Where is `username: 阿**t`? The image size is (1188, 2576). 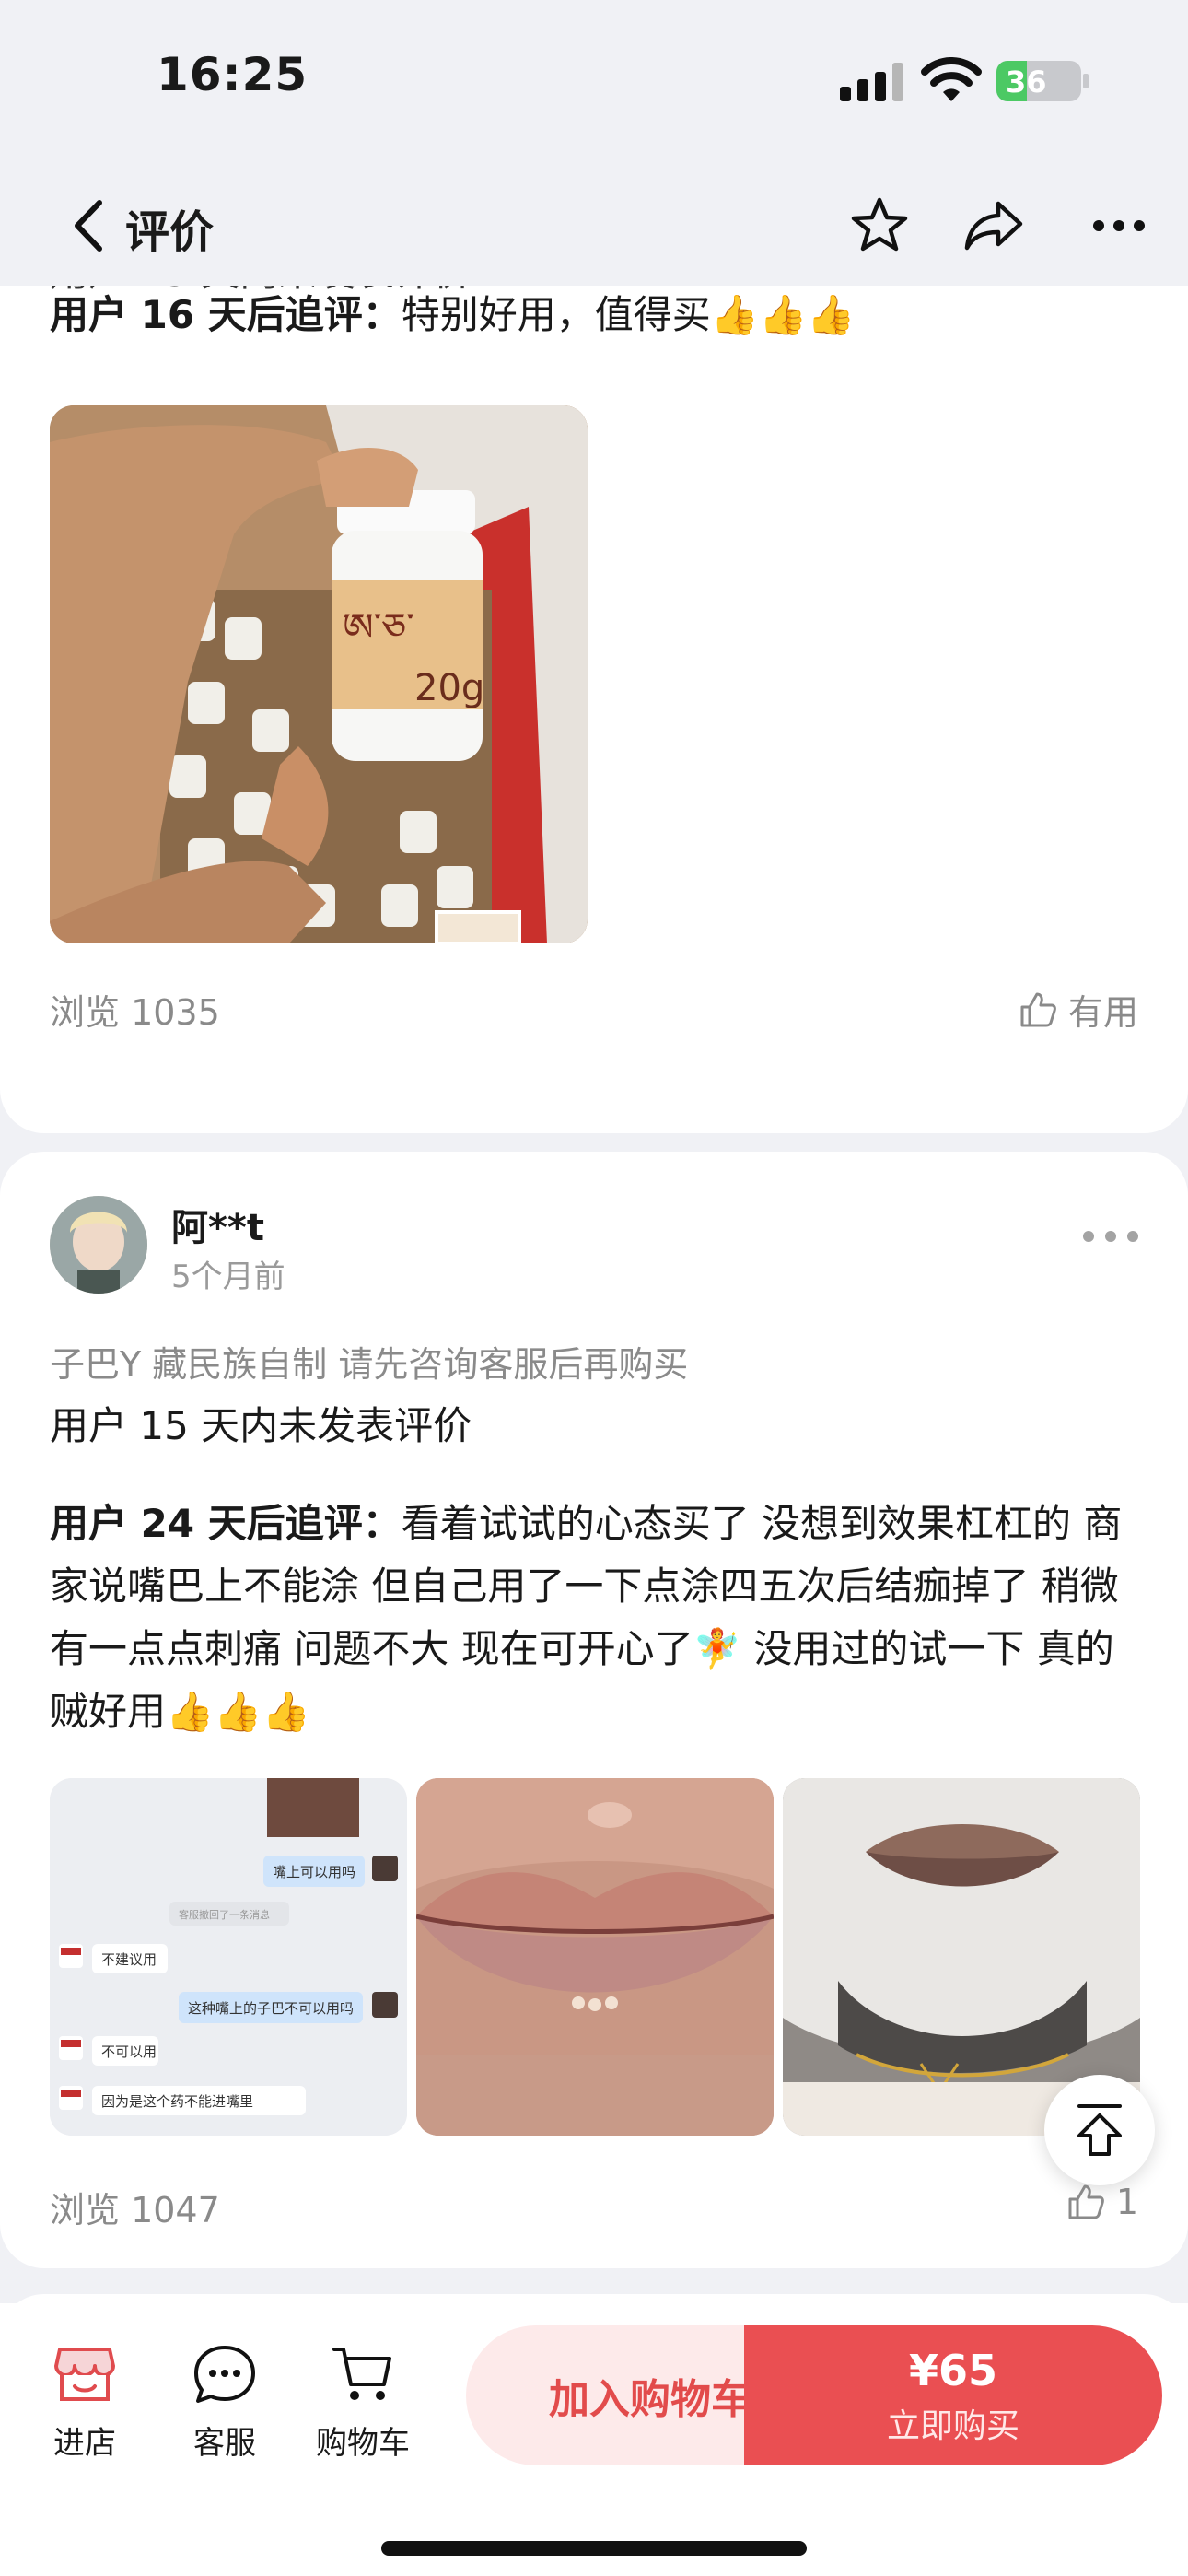 username: 阿**t is located at coordinates (218, 1224).